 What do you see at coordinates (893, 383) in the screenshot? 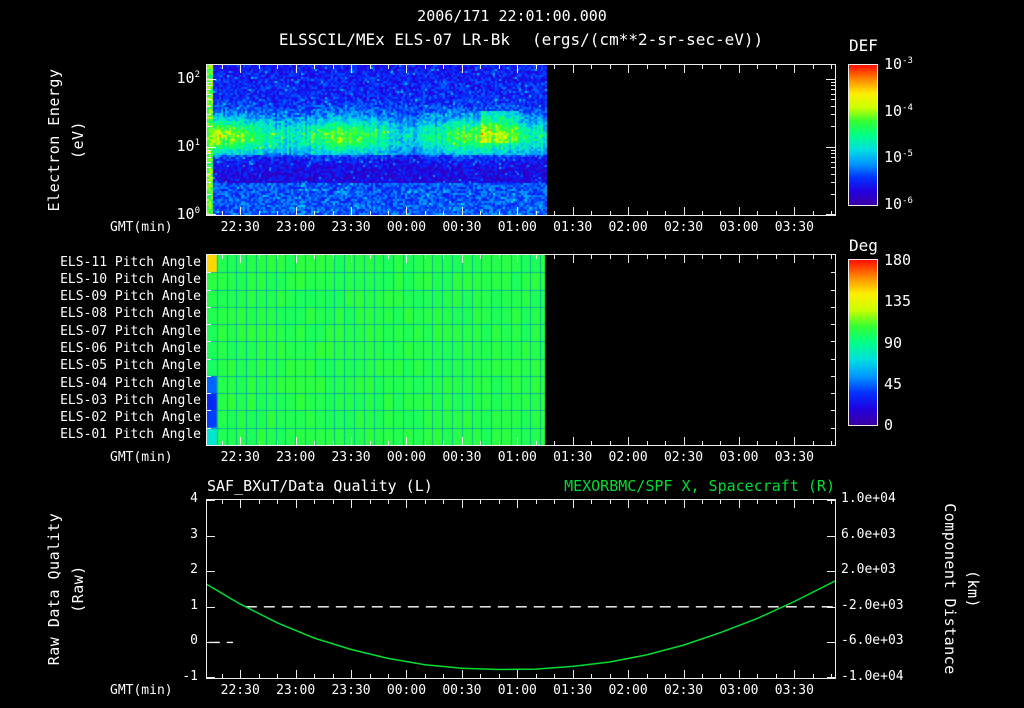
I see `deg-tick-label: 45` at bounding box center [893, 383].